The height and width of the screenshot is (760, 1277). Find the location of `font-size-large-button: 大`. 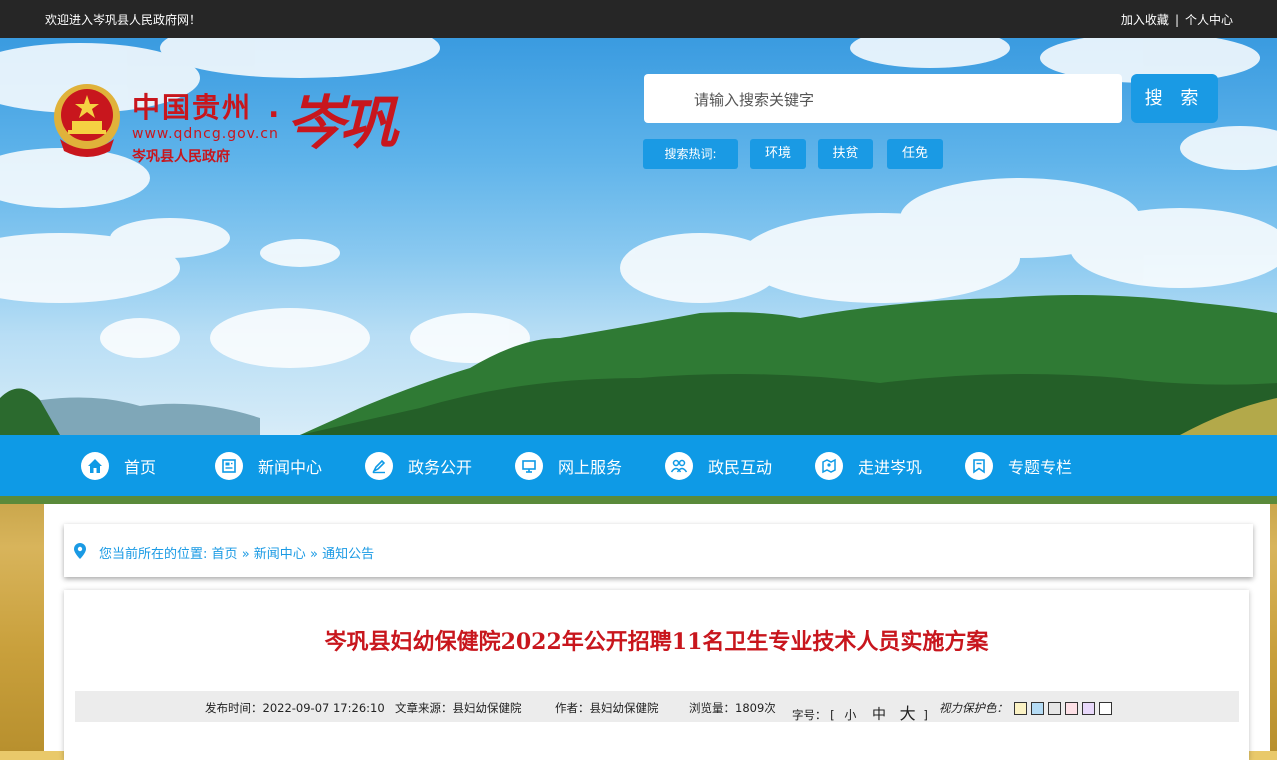

font-size-large-button: 大 is located at coordinates (908, 713).